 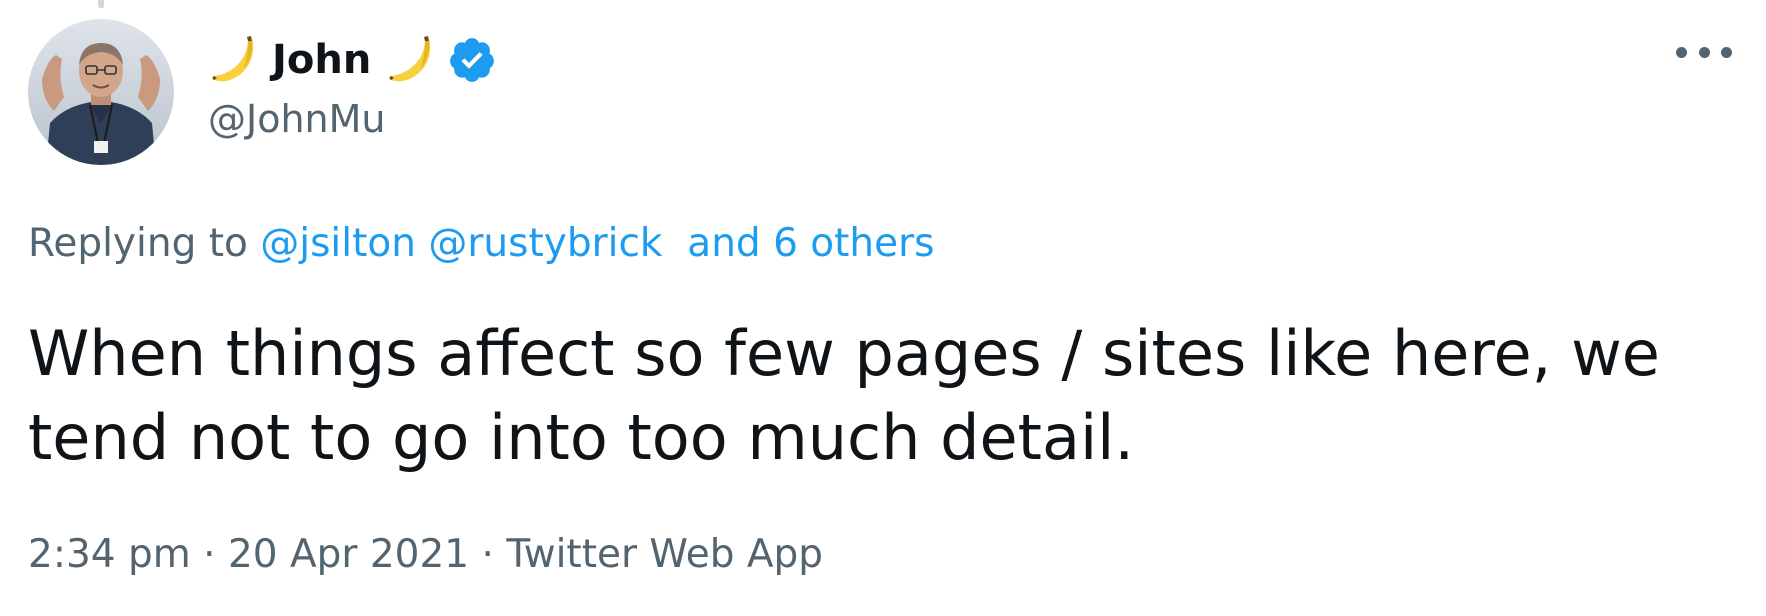 I want to click on more-options-icon, so click(x=1704, y=52).